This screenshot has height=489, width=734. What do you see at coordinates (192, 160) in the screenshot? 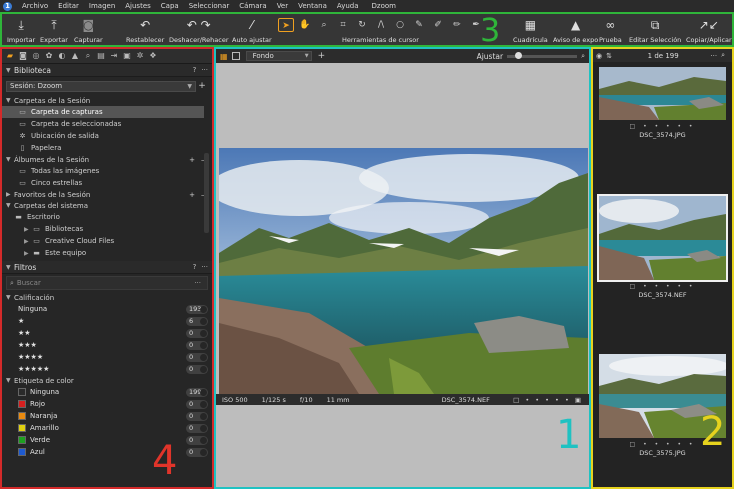
I see `add-album-icon: +` at bounding box center [192, 160].